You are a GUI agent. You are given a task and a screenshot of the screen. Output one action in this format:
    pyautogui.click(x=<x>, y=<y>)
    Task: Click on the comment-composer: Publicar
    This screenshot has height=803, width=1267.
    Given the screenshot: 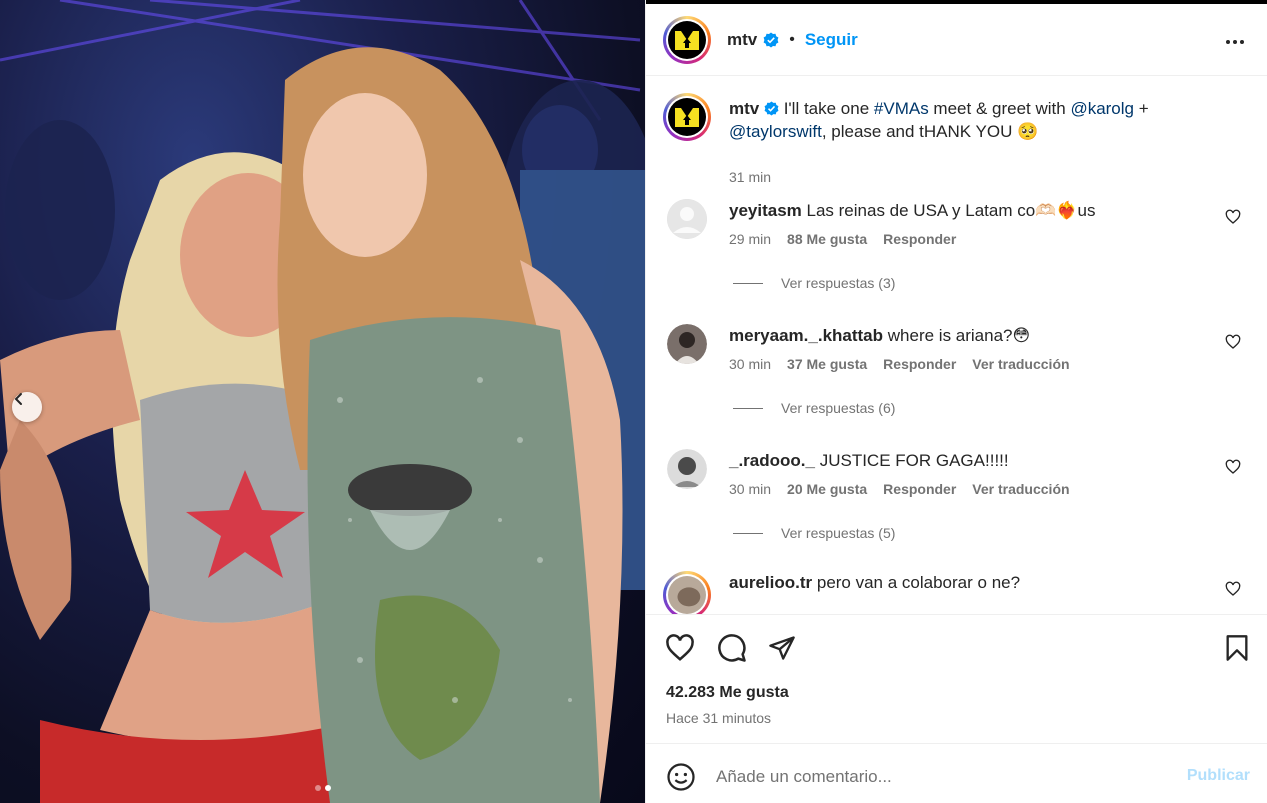 What is the action you would take?
    pyautogui.click(x=956, y=774)
    